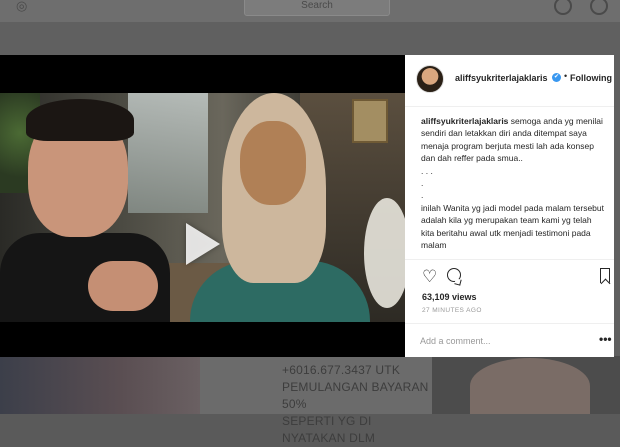  I want to click on add-comment-bar: •••, so click(509, 340).